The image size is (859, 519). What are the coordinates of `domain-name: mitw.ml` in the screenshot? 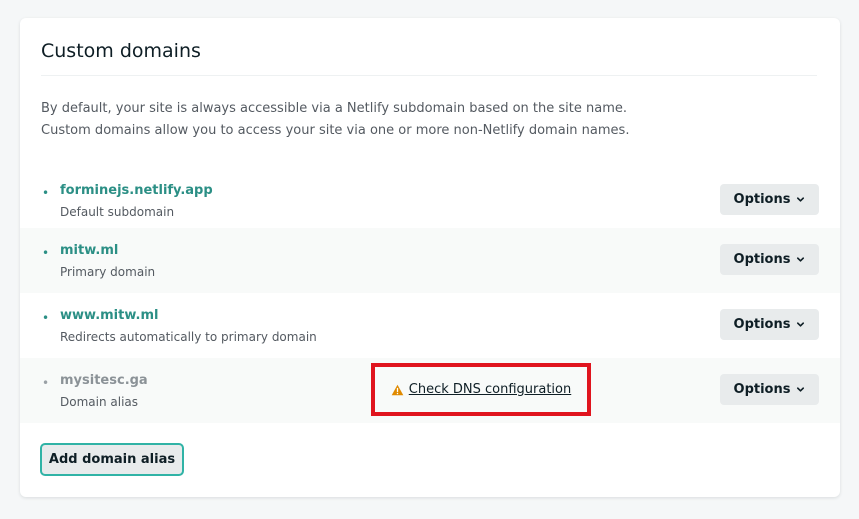 It's located at (89, 250).